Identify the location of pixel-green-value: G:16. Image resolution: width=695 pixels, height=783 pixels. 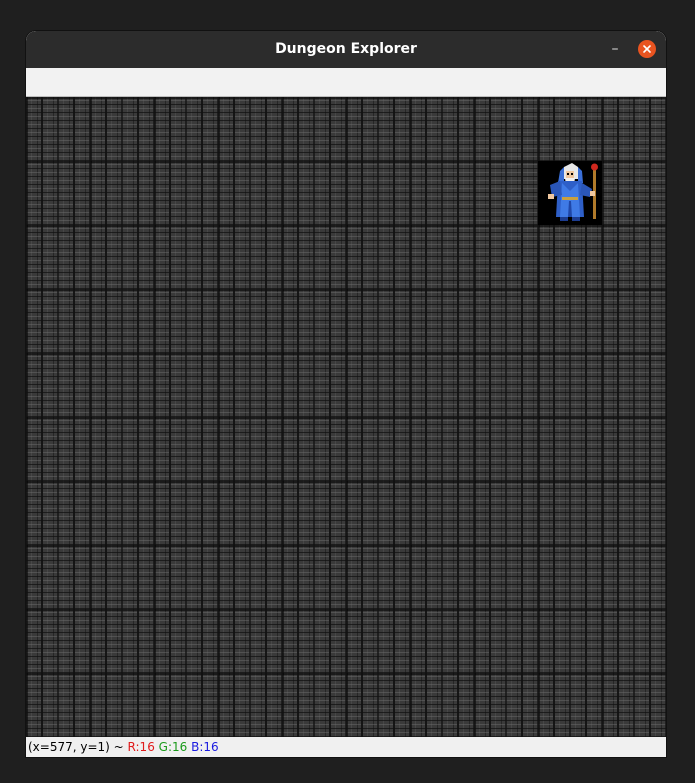
(173, 747).